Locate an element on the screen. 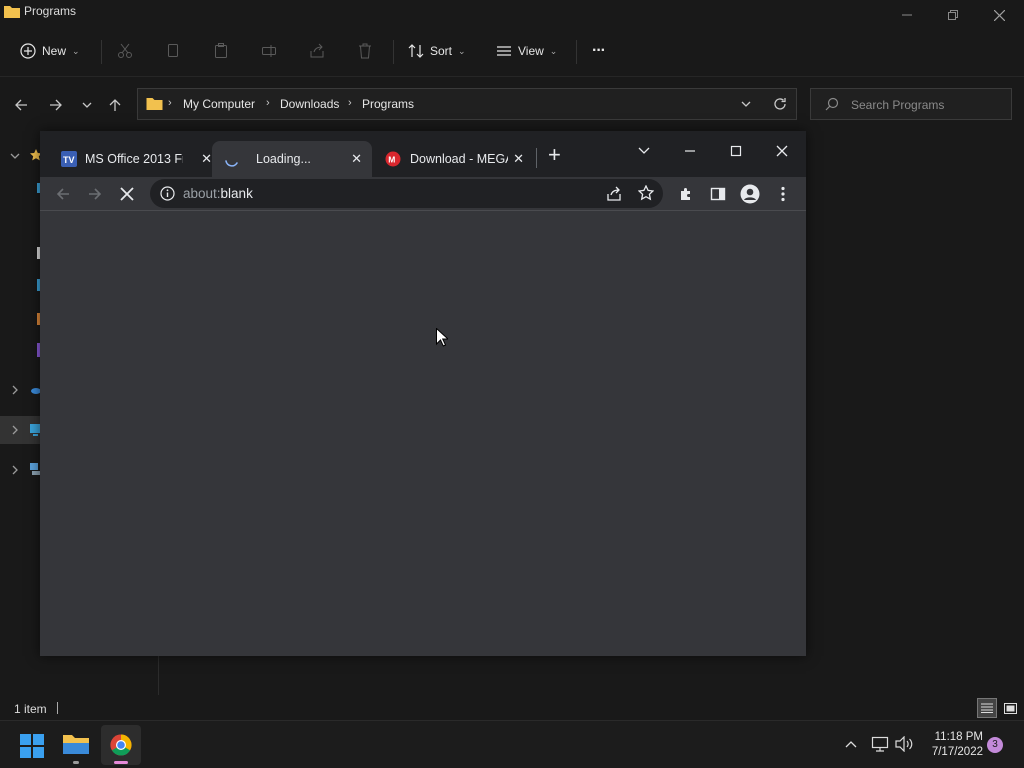 The width and height of the screenshot is (1024, 768). network-icon is located at coordinates (35, 469).